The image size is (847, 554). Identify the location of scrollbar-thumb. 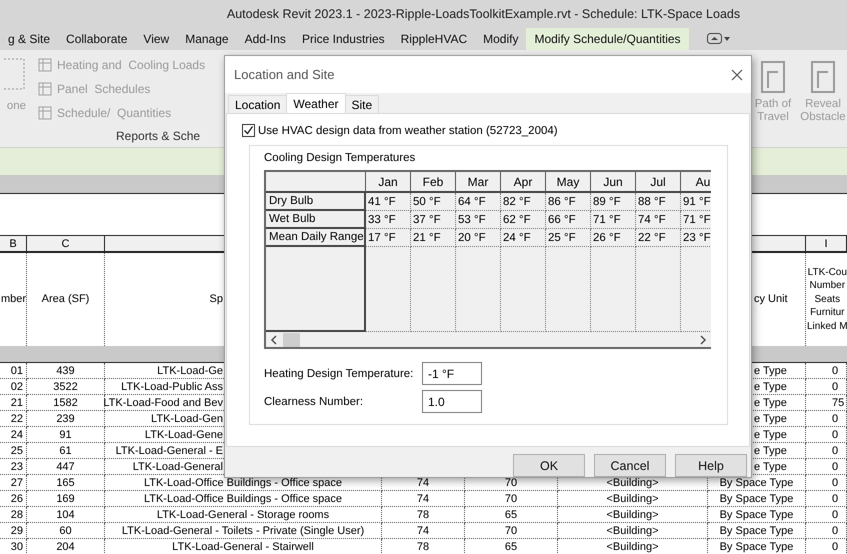
(291, 339).